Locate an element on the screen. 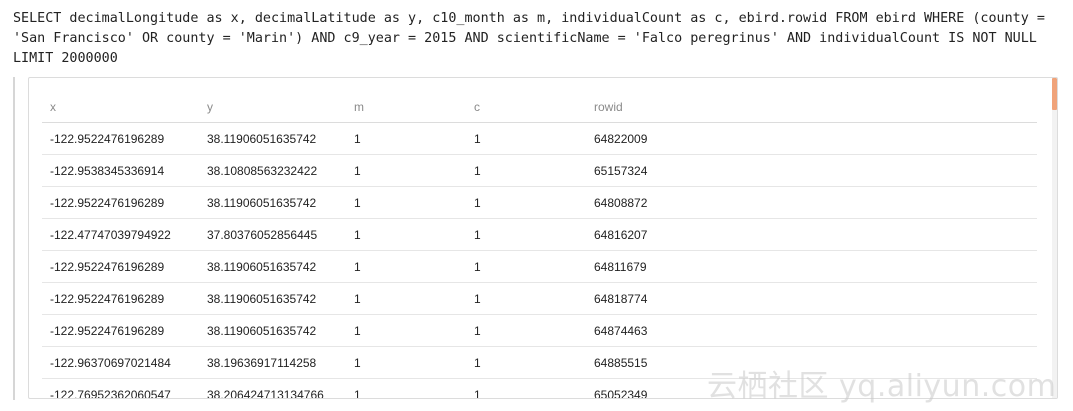 The image size is (1073, 411). column-header-c: c is located at coordinates (526, 107).